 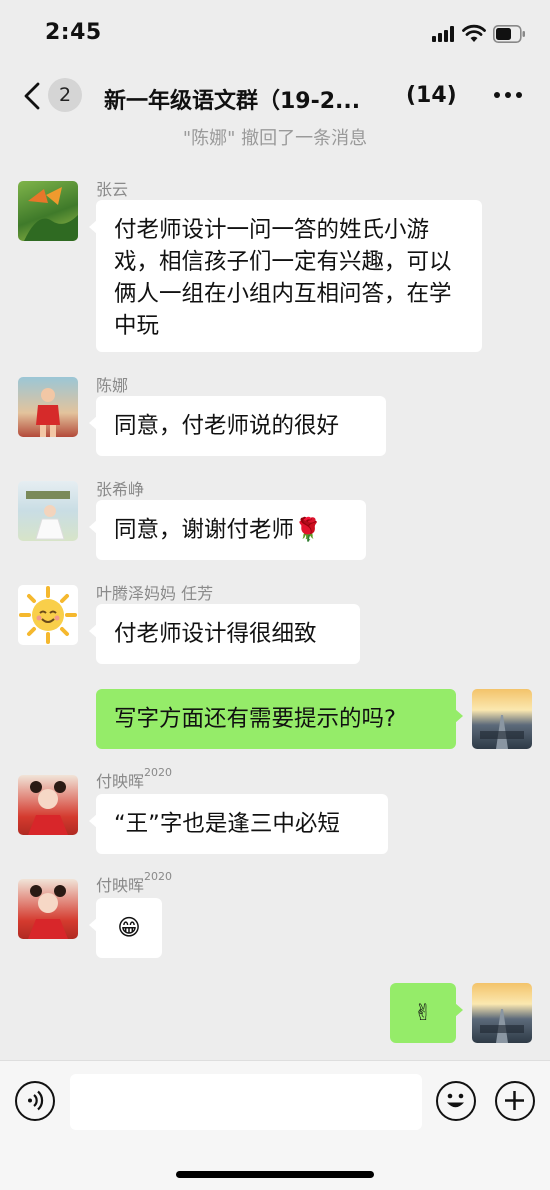 What do you see at coordinates (509, 34) in the screenshot?
I see `battery-icon` at bounding box center [509, 34].